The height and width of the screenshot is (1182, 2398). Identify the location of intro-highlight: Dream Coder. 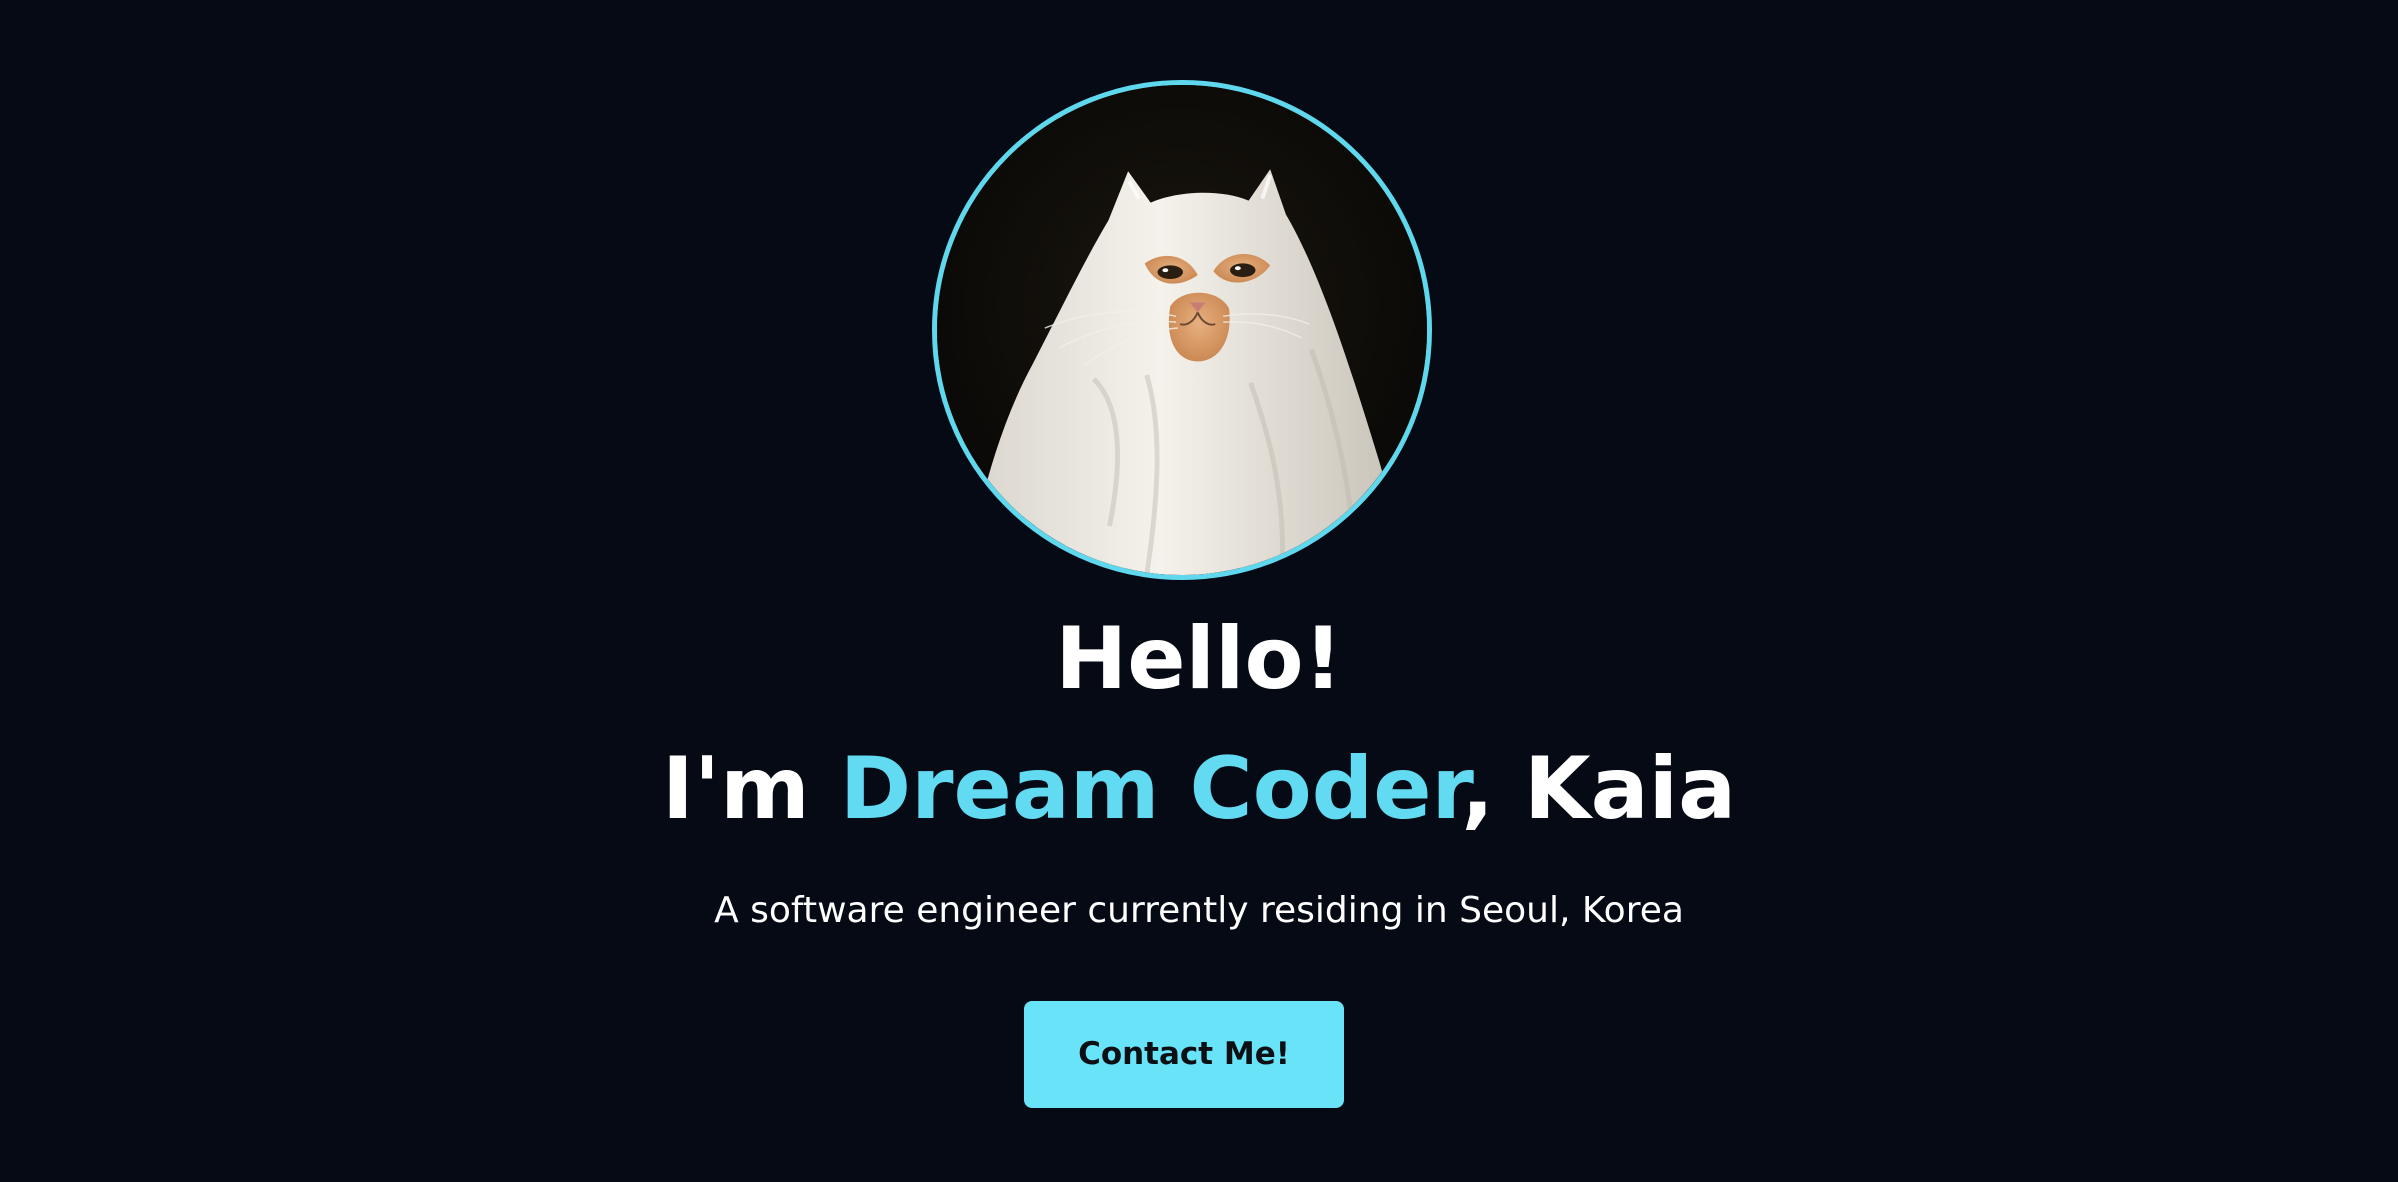
(1150, 789).